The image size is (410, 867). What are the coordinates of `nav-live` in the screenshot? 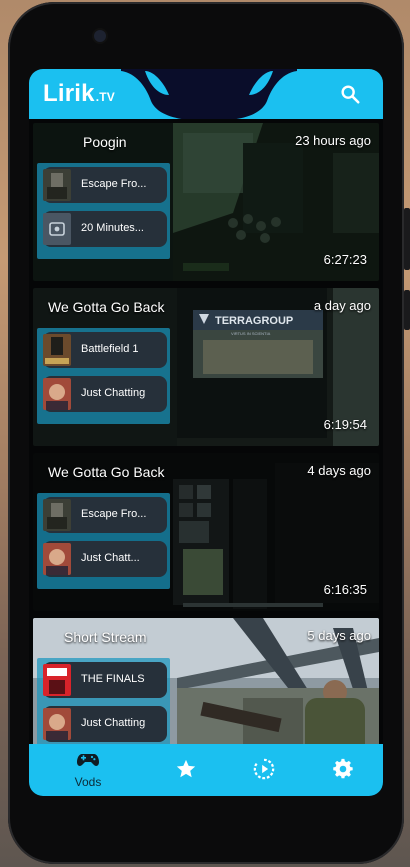 It's located at (264, 770).